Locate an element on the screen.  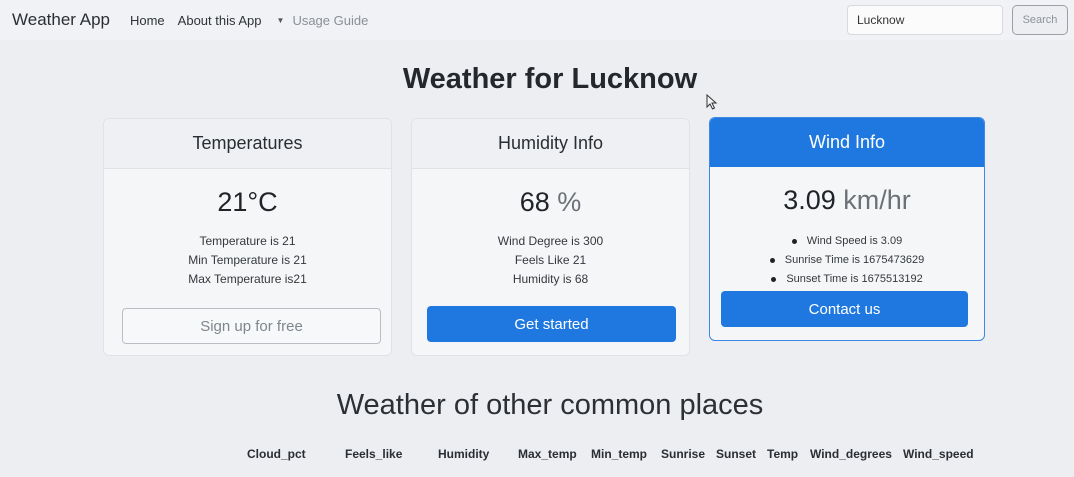
nav-usage-guide-link: Usage Guide is located at coordinates (330, 20).